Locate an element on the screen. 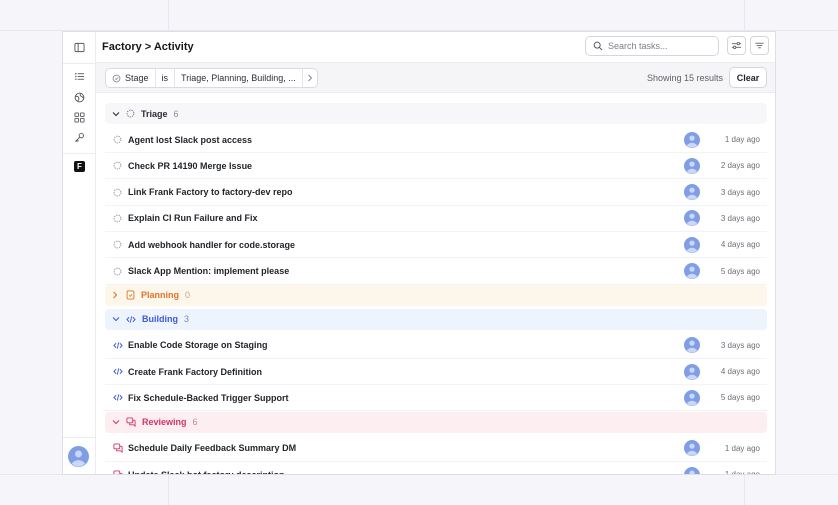 This screenshot has height=505, width=838. task-title: Update Slack bot factory description is located at coordinates (406, 472).